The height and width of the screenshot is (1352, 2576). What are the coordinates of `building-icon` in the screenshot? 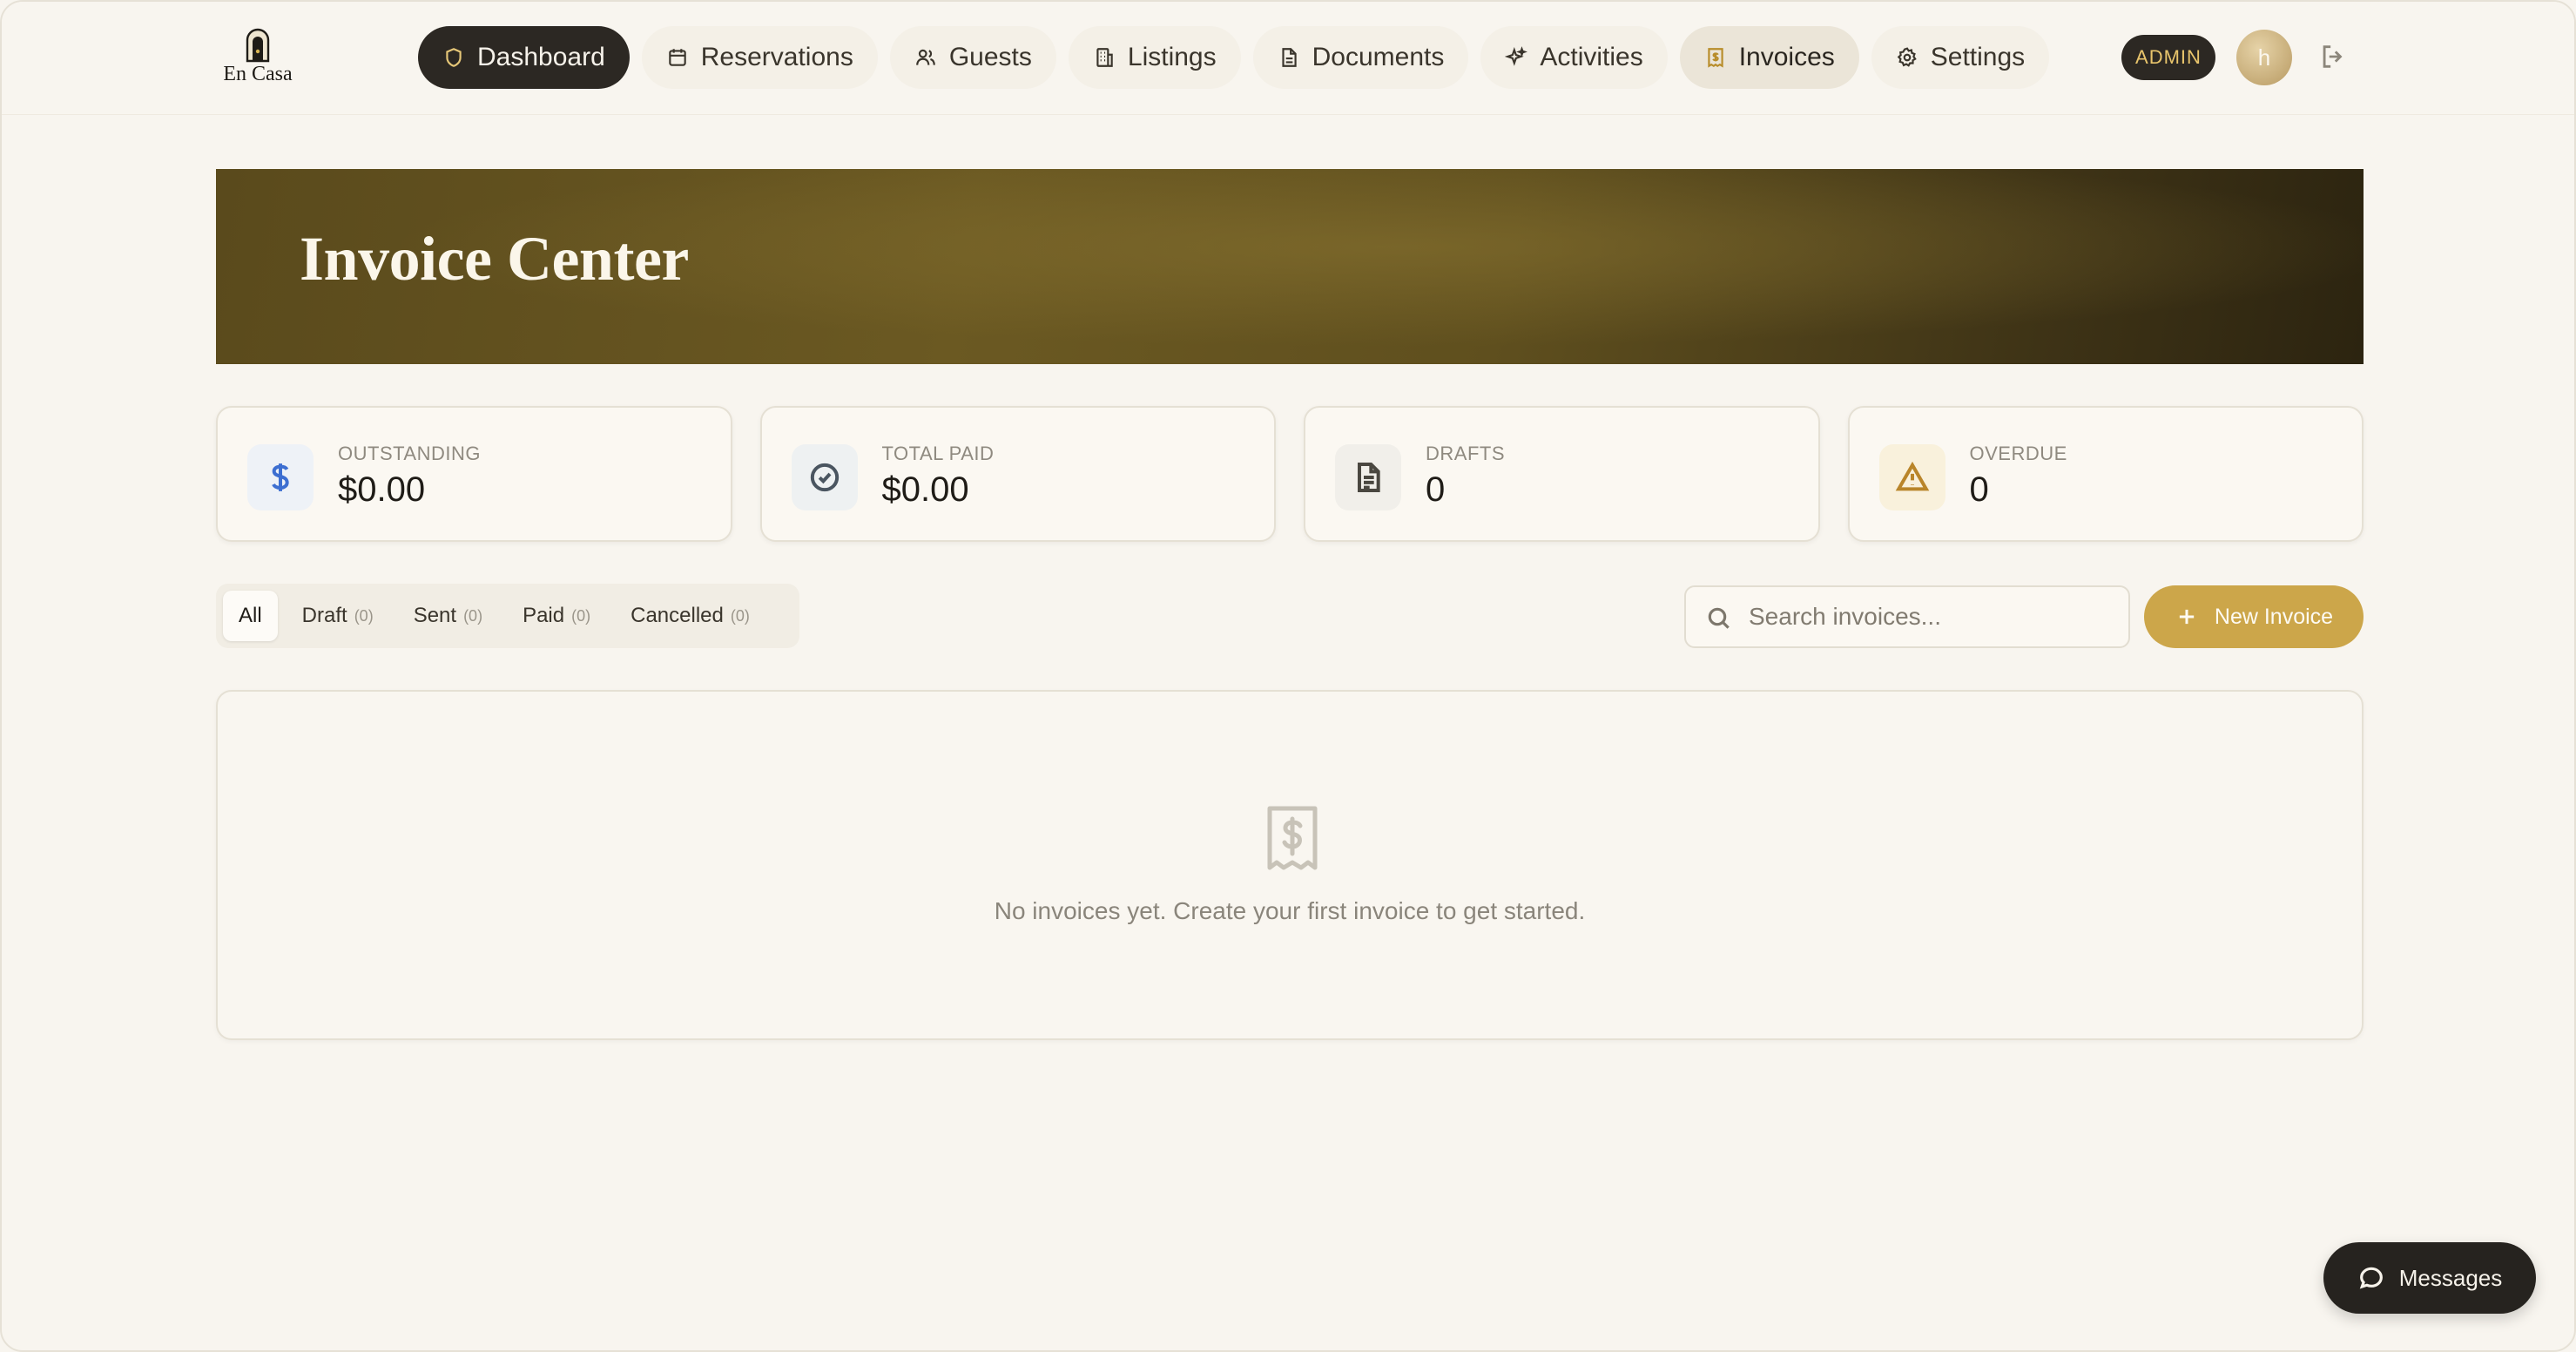 It's located at (1104, 57).